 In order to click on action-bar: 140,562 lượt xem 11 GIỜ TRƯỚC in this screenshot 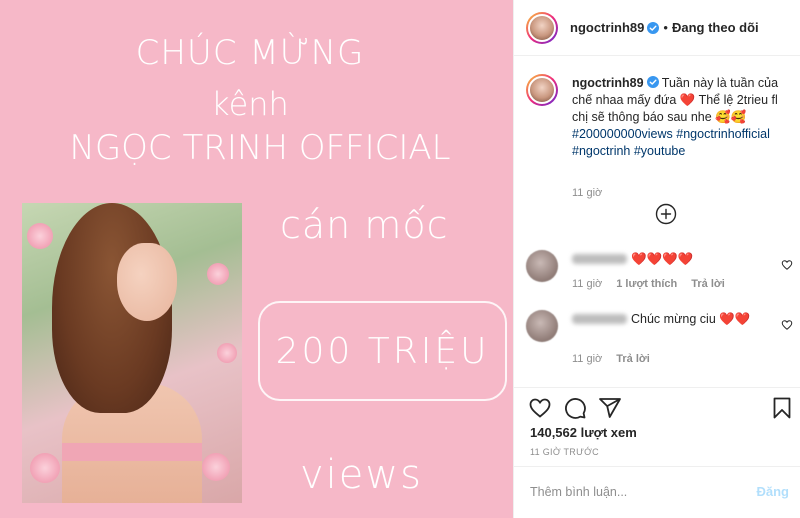, I will do `click(657, 427)`.